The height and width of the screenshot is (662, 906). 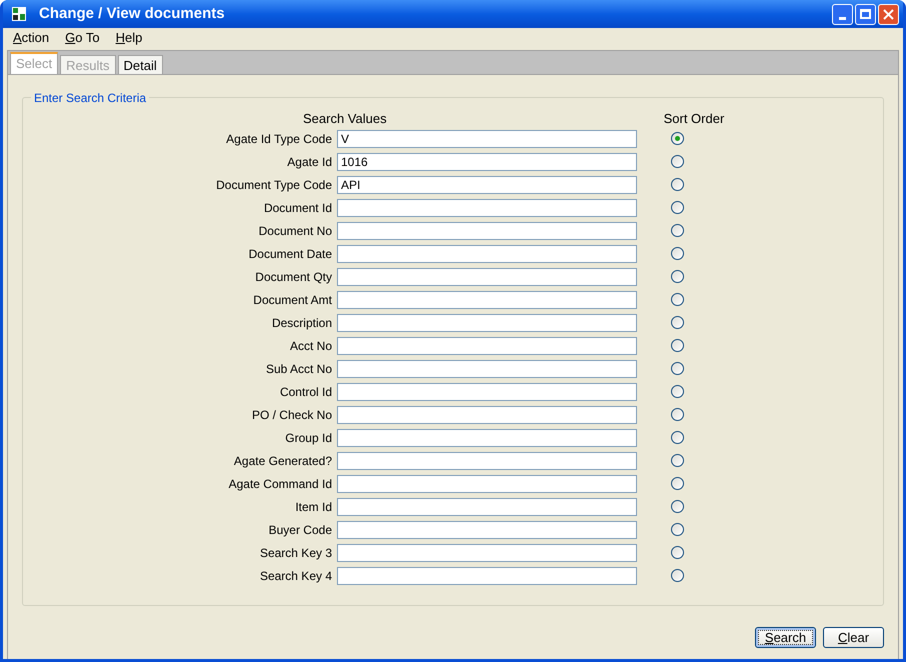 I want to click on action-button: Clear, so click(x=853, y=637).